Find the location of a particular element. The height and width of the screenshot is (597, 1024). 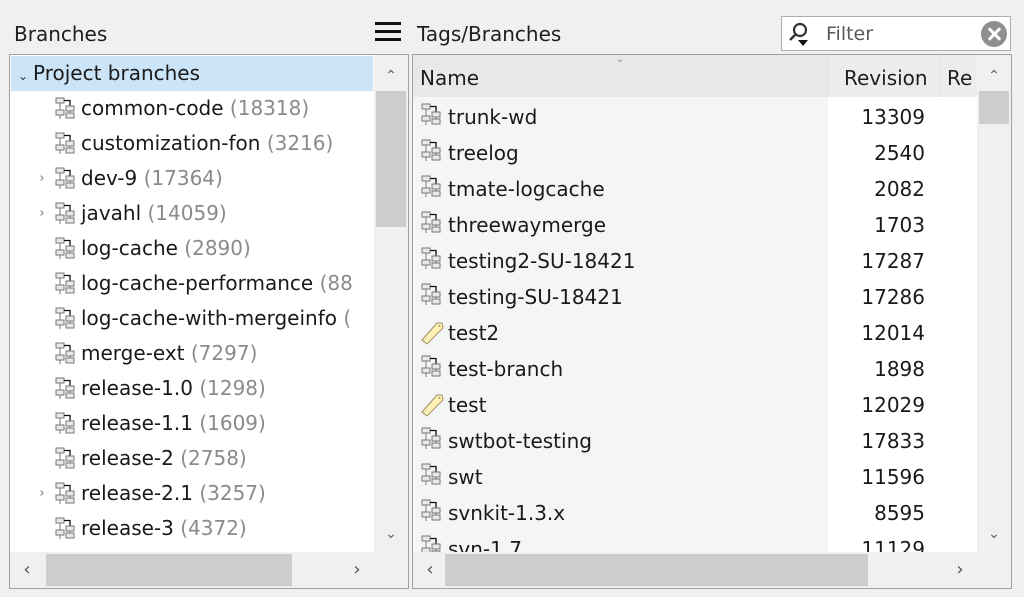

branches-vertical-scrollbar: ⌃ ⌄ is located at coordinates (391, 304).